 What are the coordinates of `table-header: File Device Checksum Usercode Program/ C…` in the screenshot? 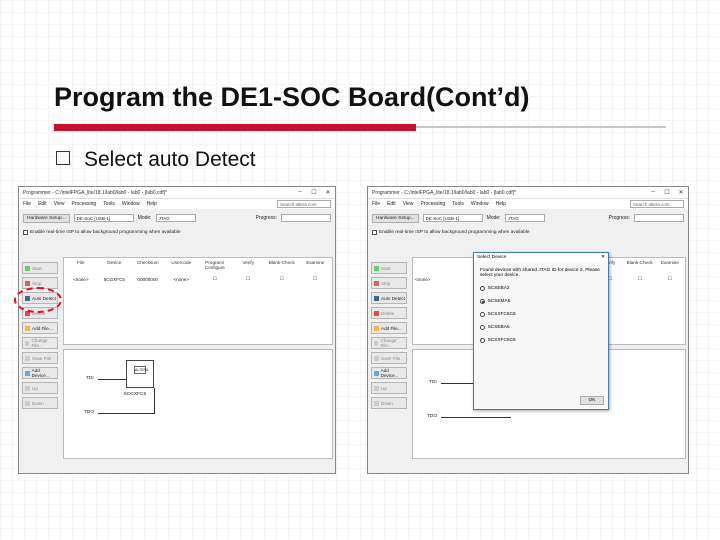 It's located at (198, 266).